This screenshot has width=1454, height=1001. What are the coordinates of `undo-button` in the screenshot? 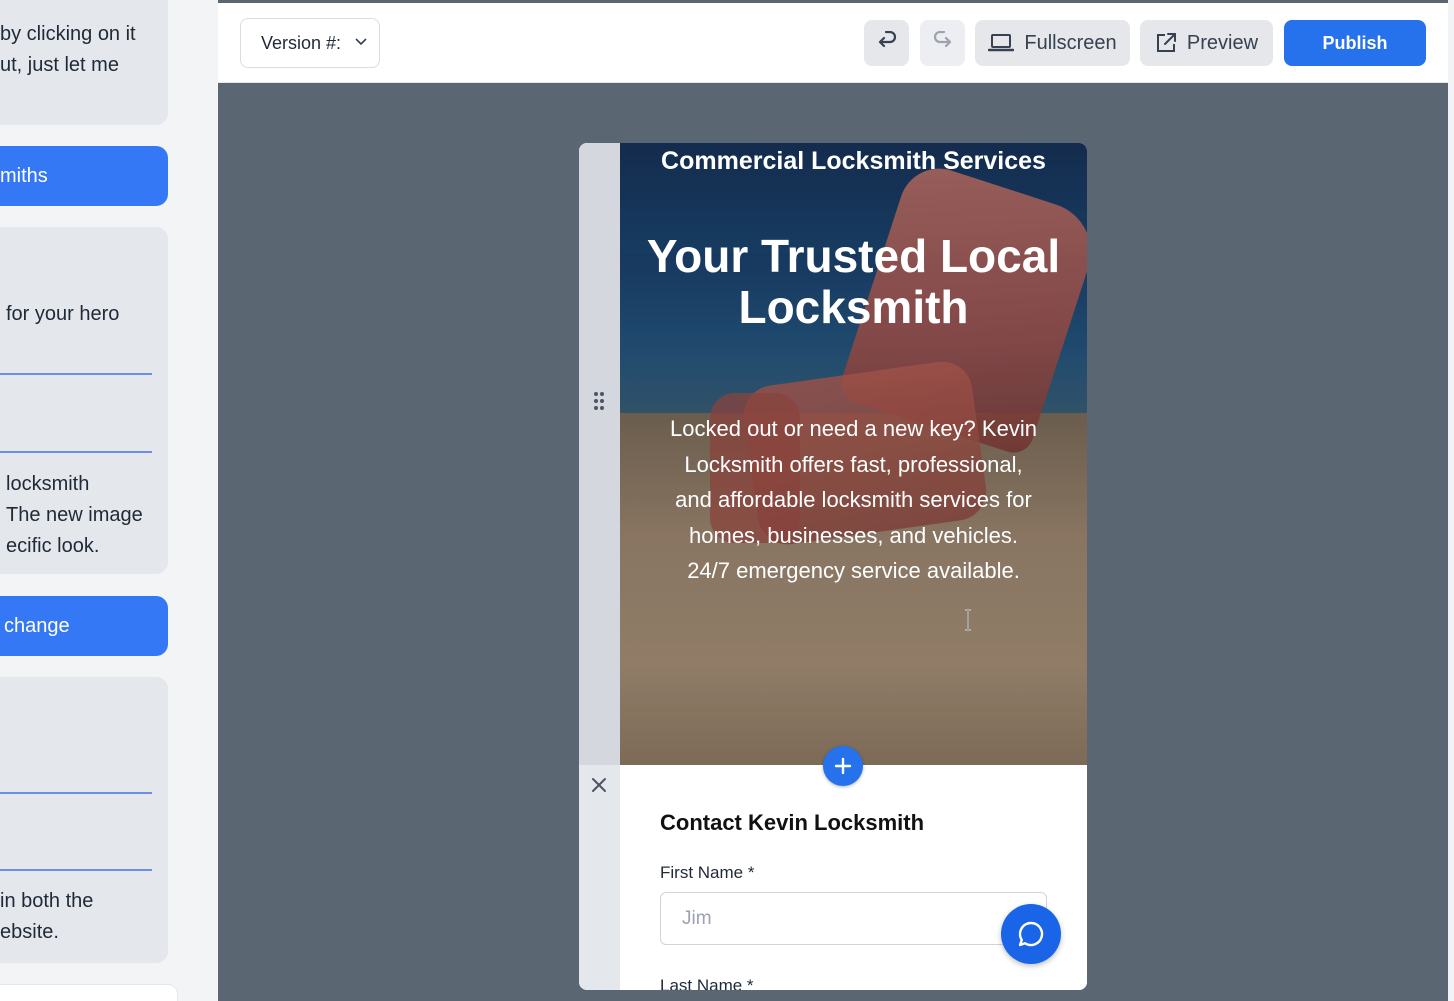 It's located at (886, 43).